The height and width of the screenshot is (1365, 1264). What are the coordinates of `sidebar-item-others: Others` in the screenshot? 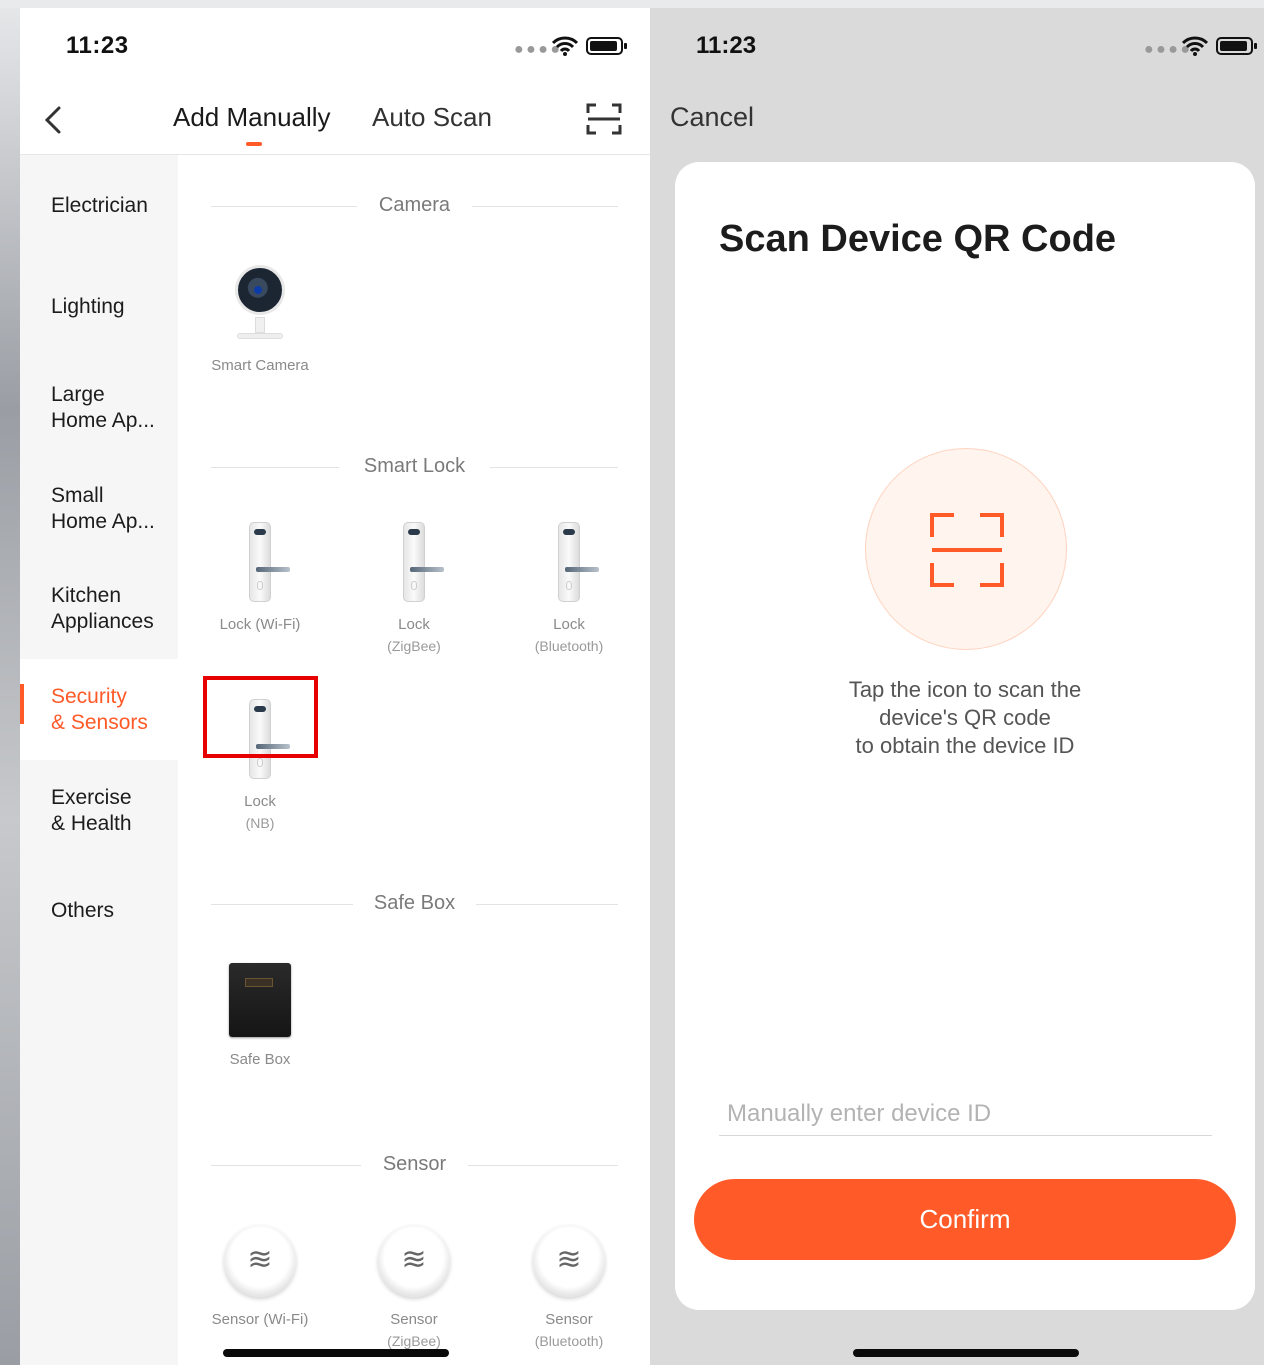 It's located at (99, 911).